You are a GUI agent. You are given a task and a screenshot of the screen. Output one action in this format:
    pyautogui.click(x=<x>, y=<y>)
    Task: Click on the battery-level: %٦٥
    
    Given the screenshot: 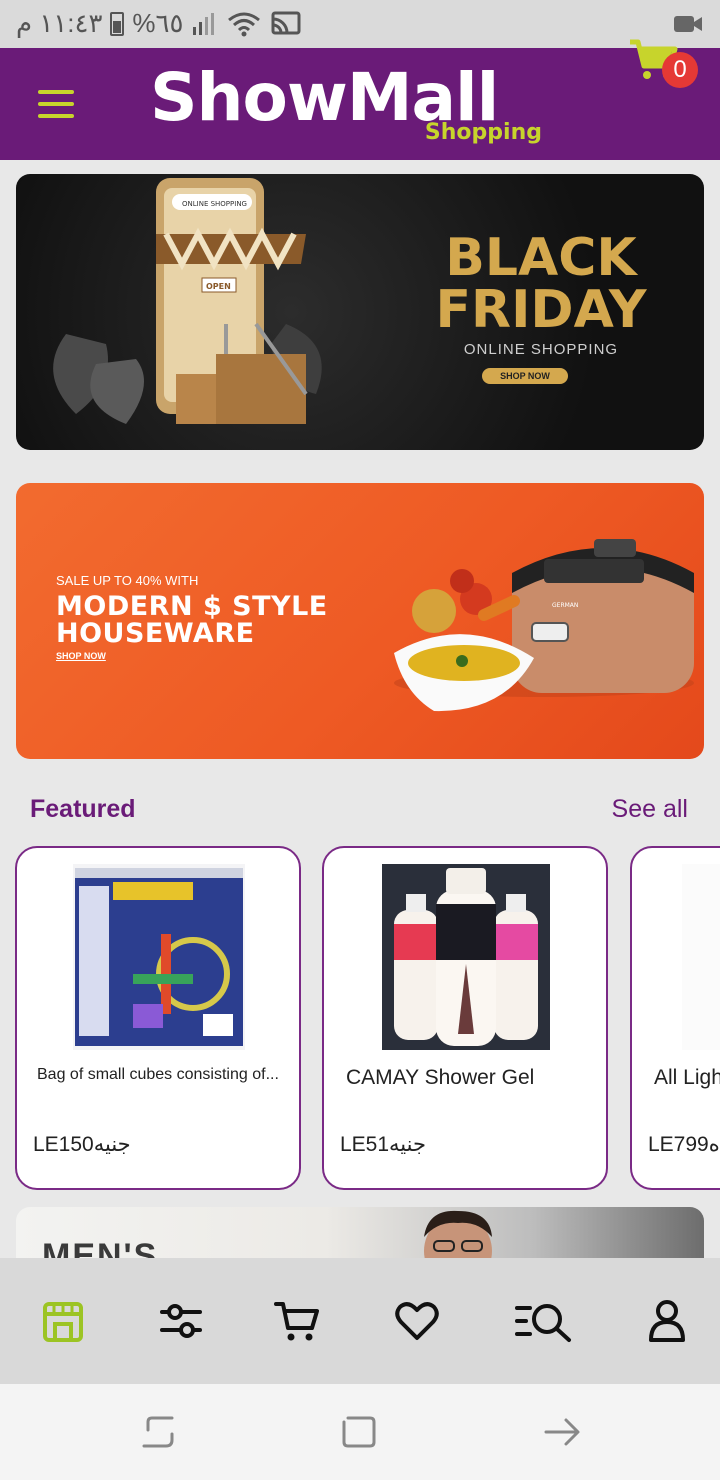 What is the action you would take?
    pyautogui.click(x=158, y=23)
    